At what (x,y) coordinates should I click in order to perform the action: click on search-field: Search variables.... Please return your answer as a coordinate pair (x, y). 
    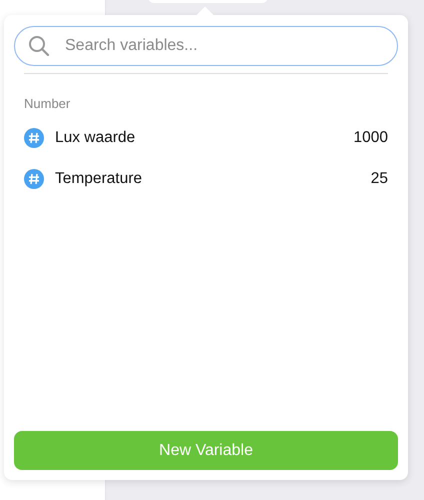
    Looking at the image, I should click on (206, 46).